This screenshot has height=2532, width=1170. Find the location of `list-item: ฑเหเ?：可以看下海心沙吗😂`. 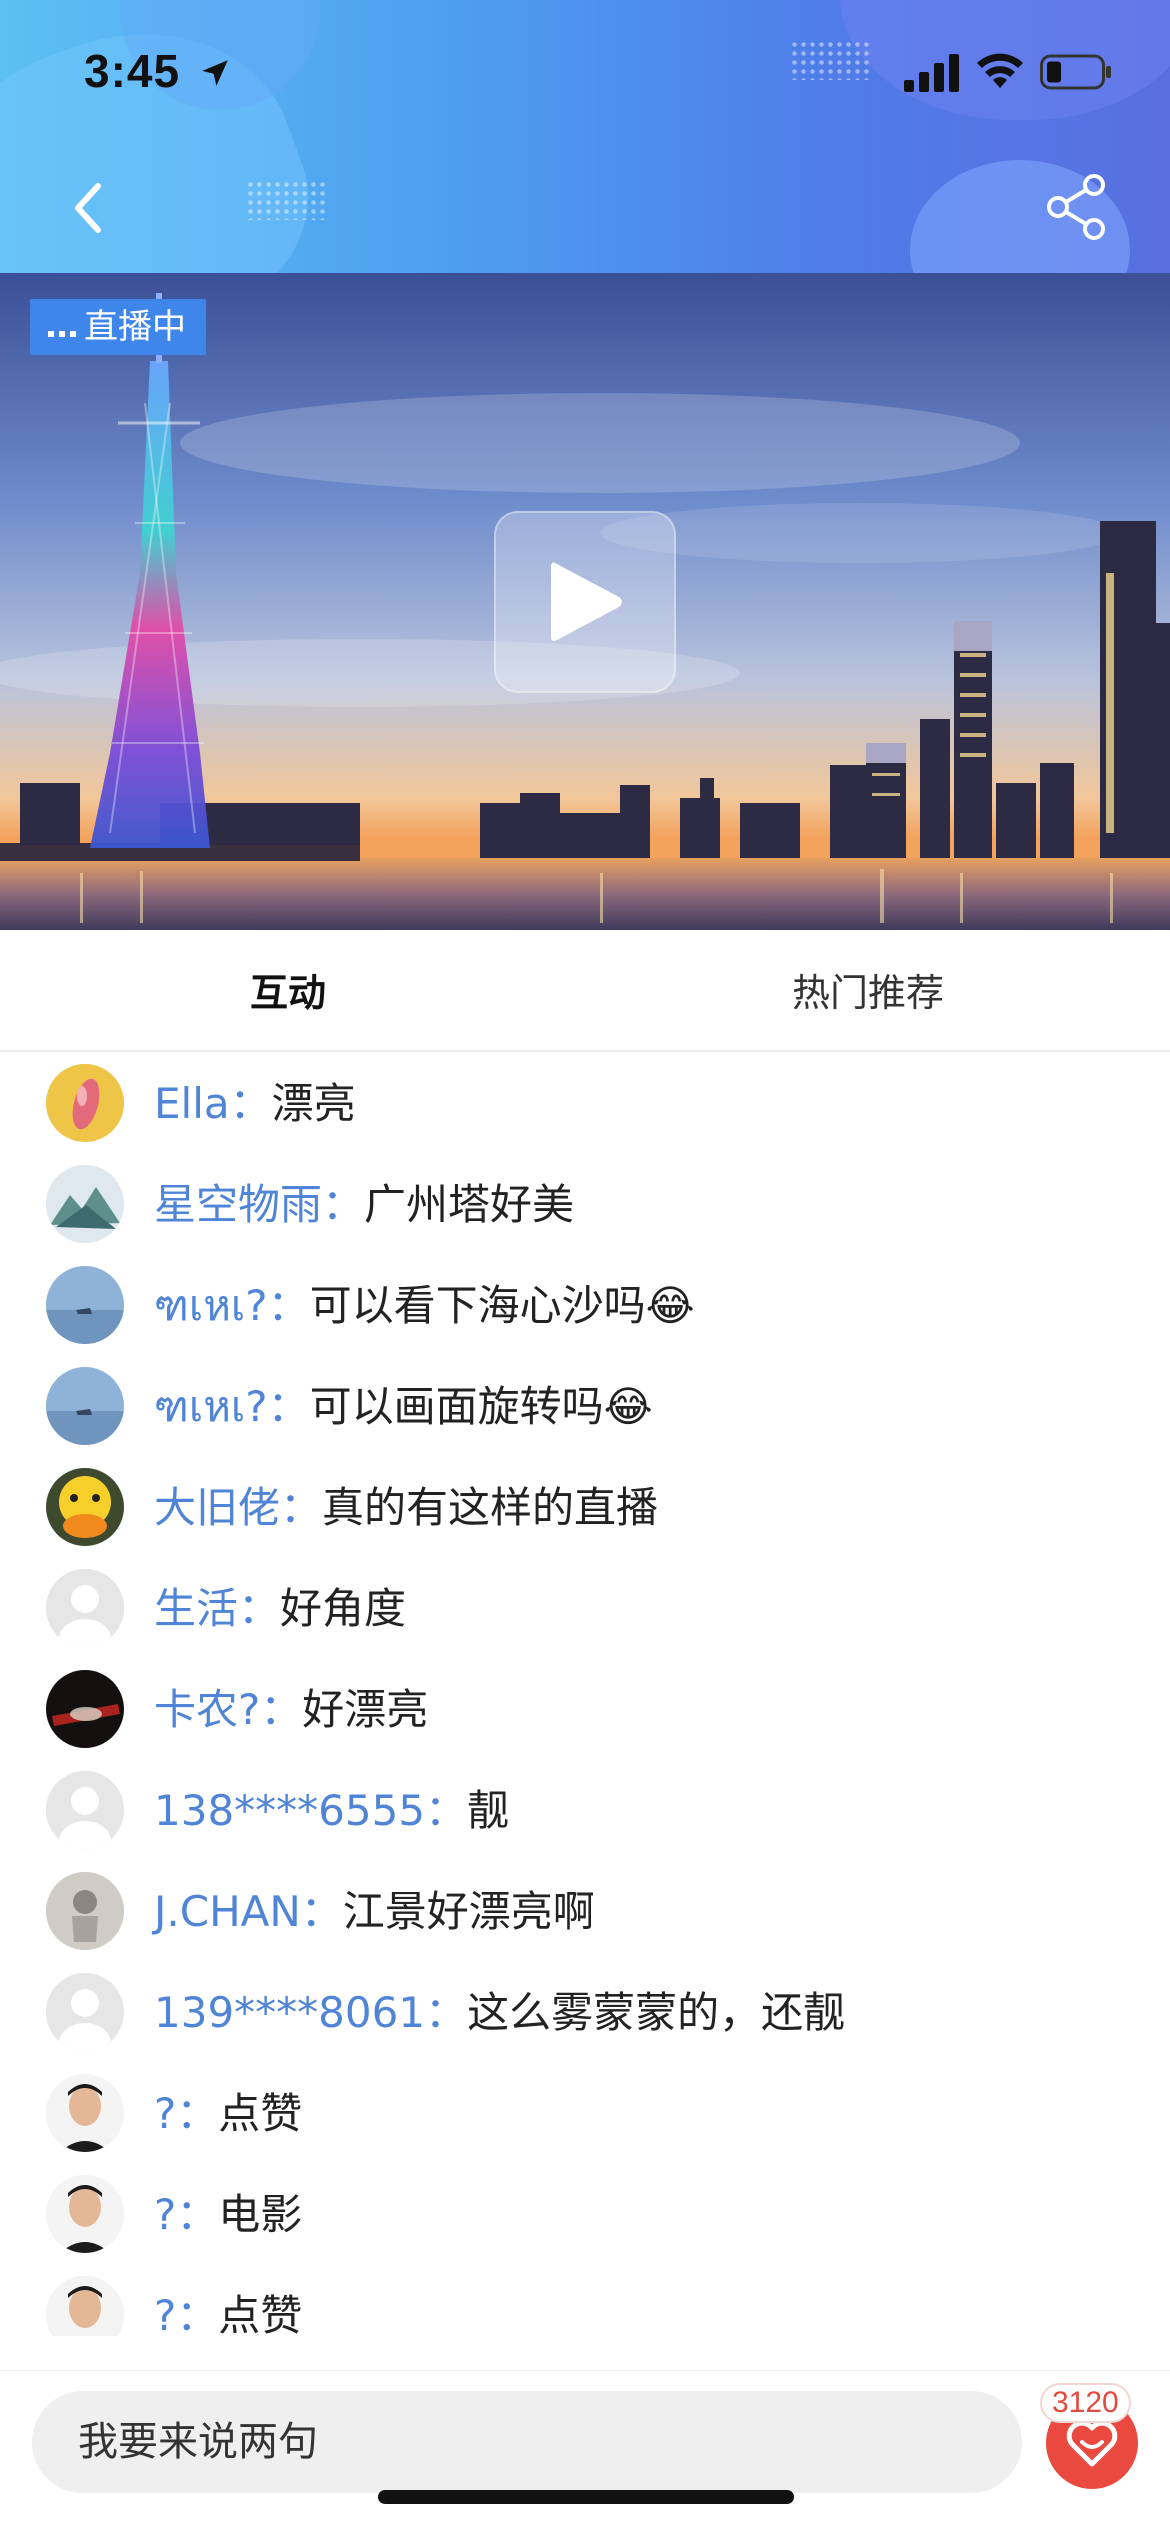

list-item: ฑเหเ?：可以看下海心沙吗😂 is located at coordinates (585, 1306).